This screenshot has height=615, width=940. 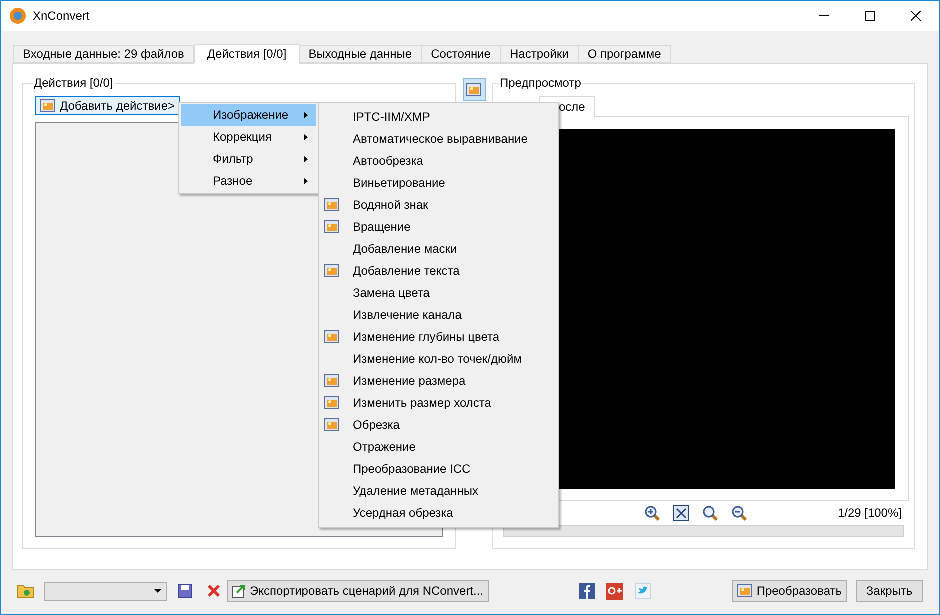 What do you see at coordinates (438, 315) in the screenshot?
I see `menu-item: Извлечение канала` at bounding box center [438, 315].